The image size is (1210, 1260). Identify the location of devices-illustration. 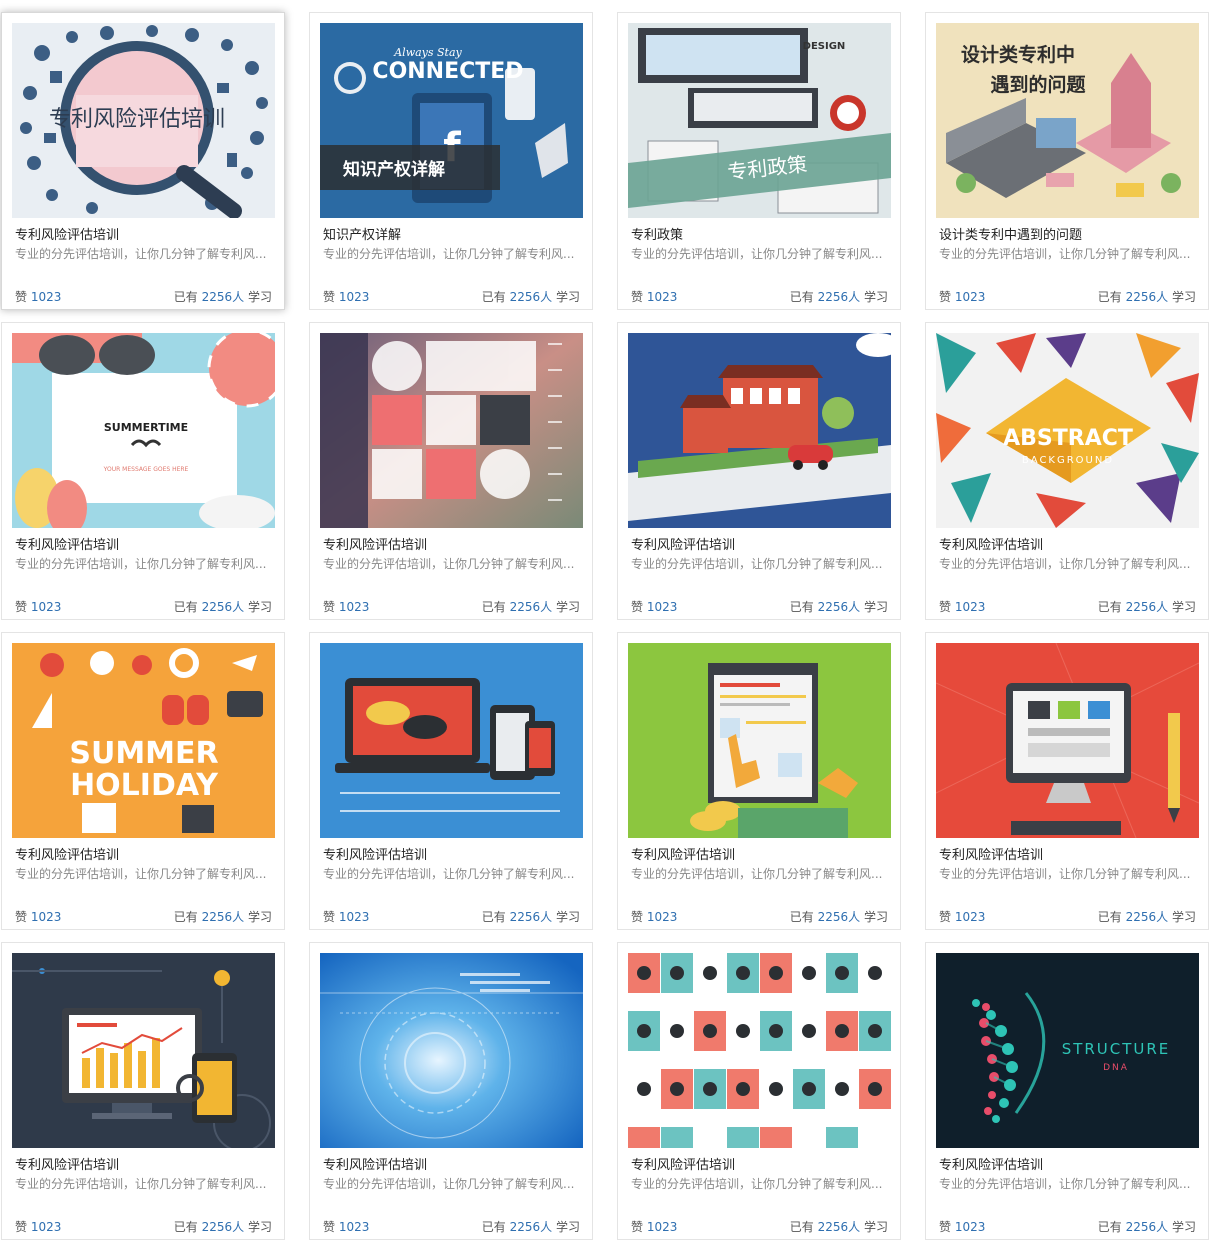
(451, 740).